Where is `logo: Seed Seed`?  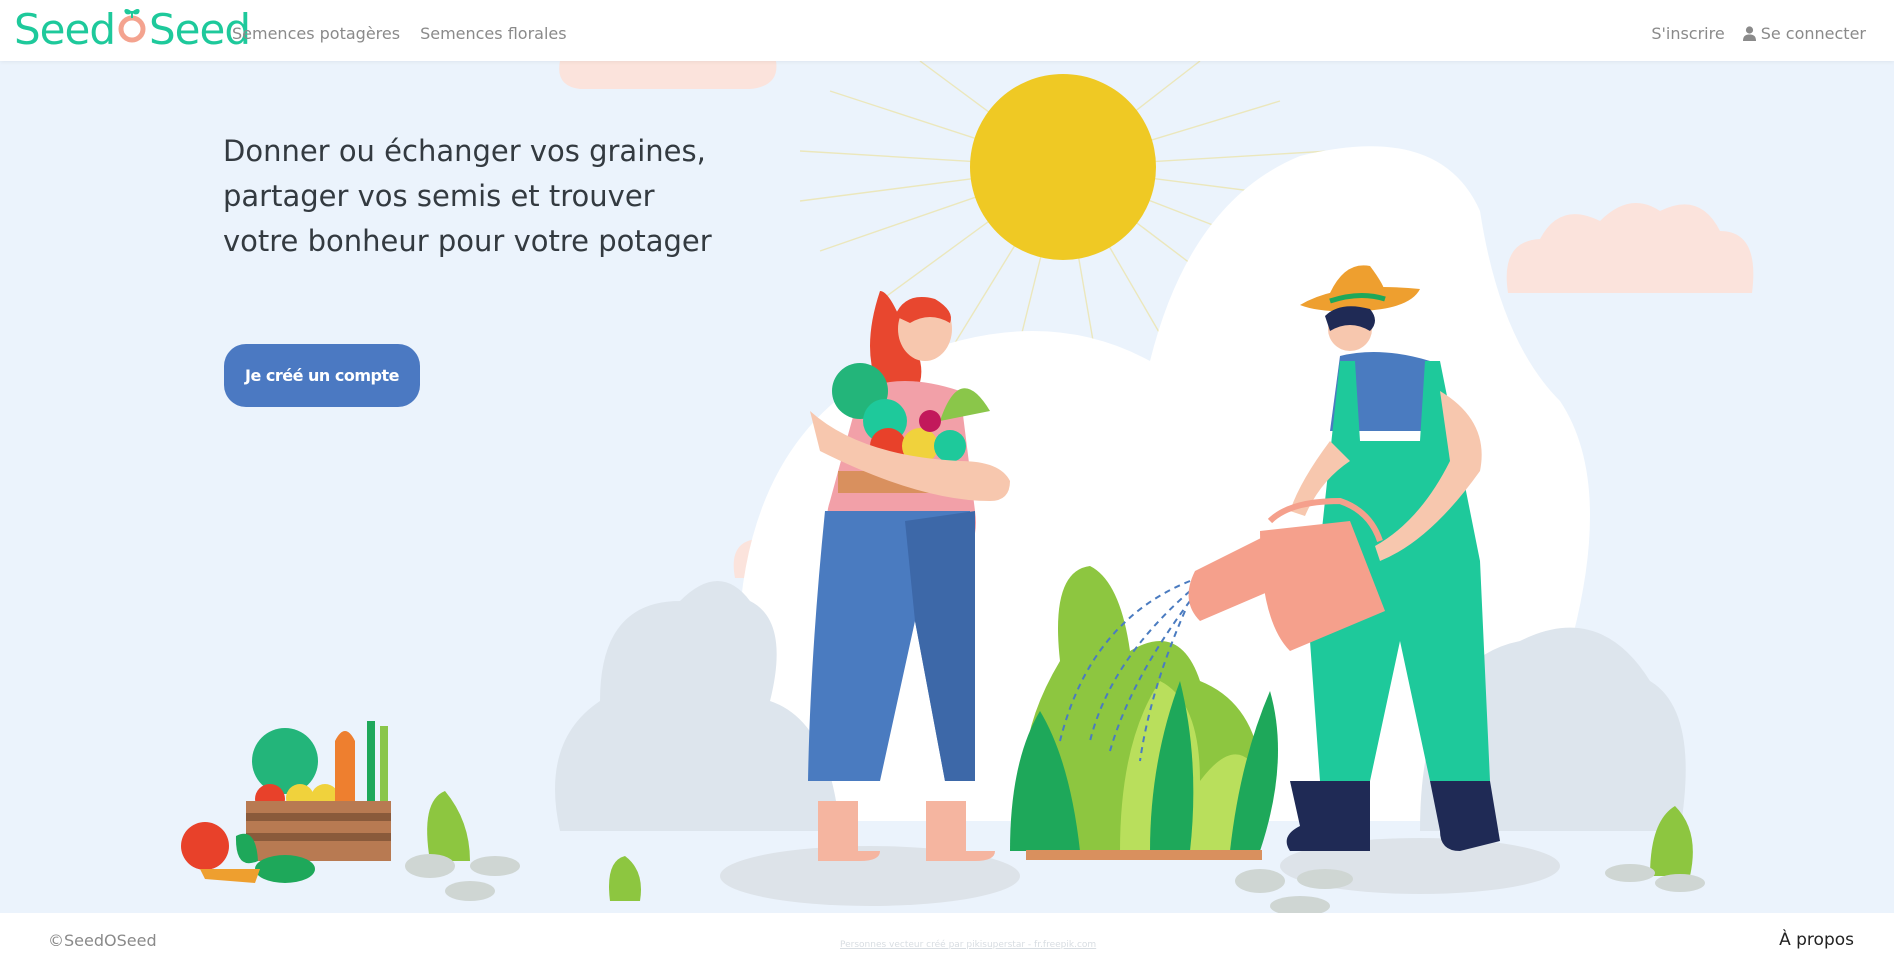 logo: Seed Seed is located at coordinates (132, 29).